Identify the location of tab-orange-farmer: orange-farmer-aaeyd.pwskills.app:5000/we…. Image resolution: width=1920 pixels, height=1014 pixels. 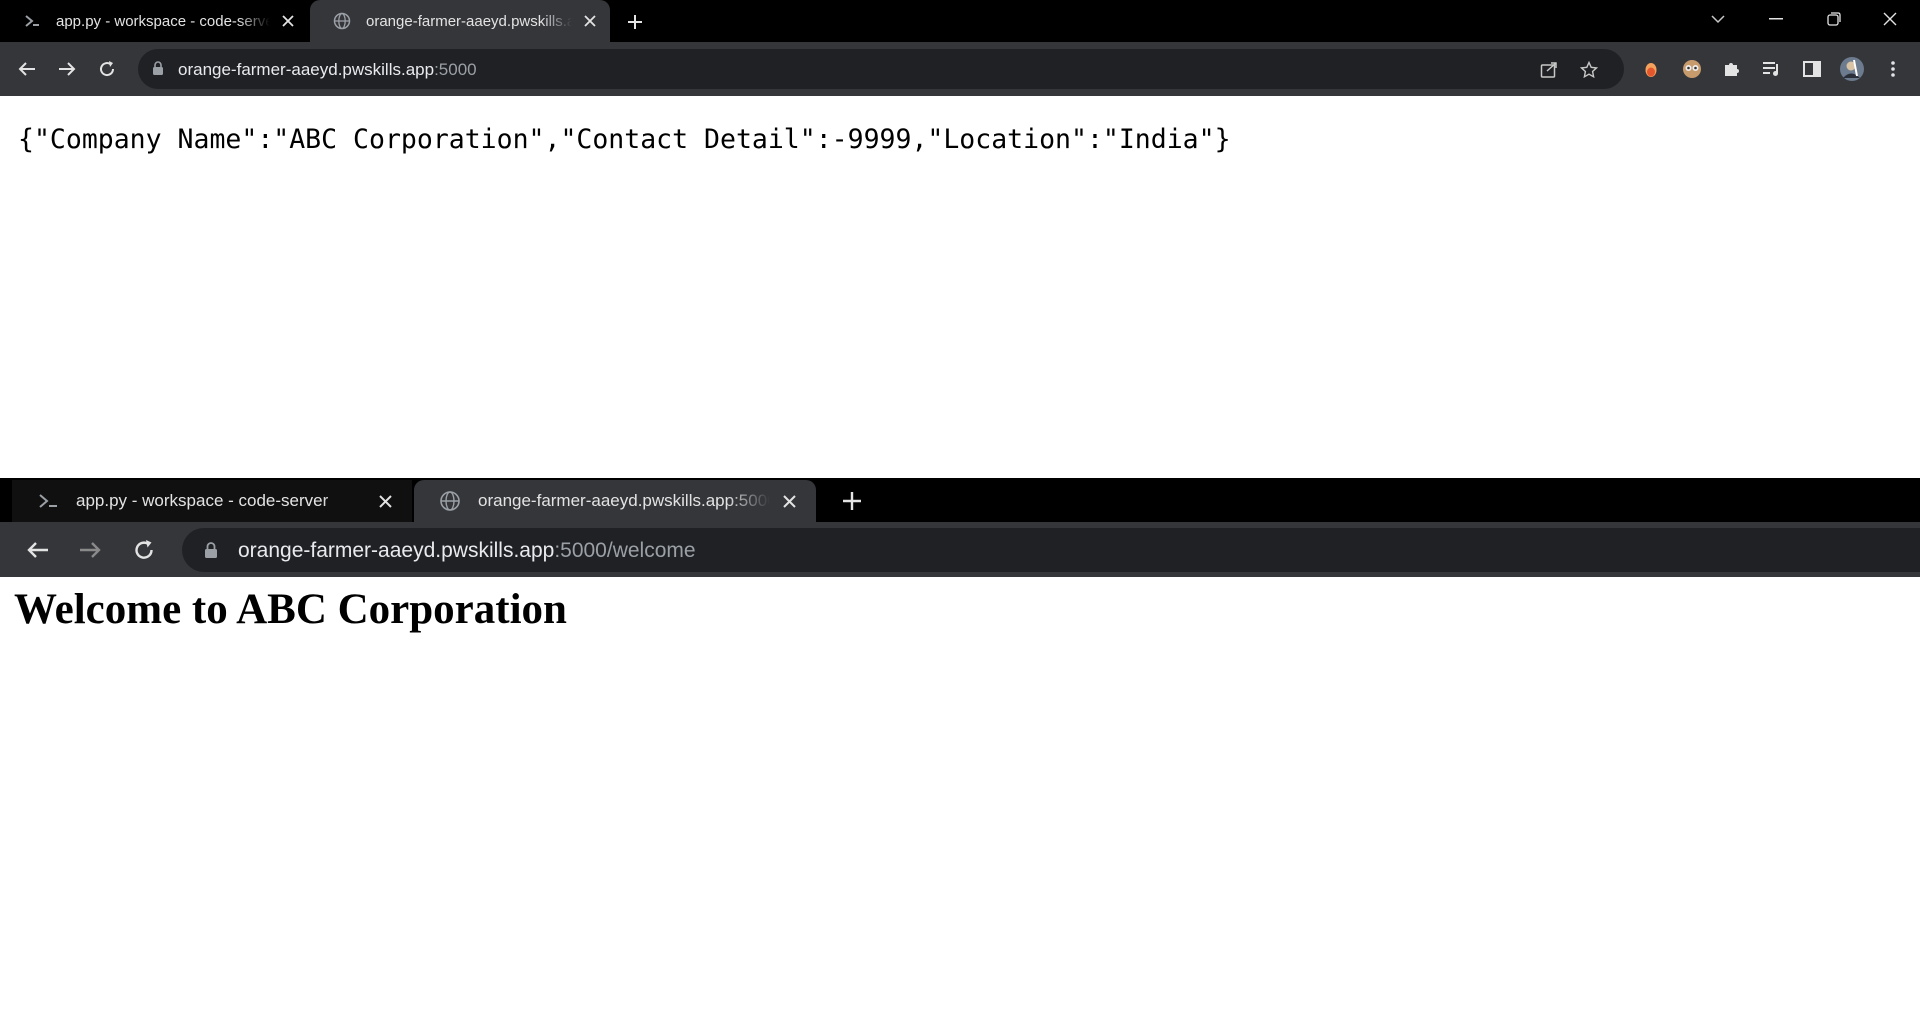
(615, 501).